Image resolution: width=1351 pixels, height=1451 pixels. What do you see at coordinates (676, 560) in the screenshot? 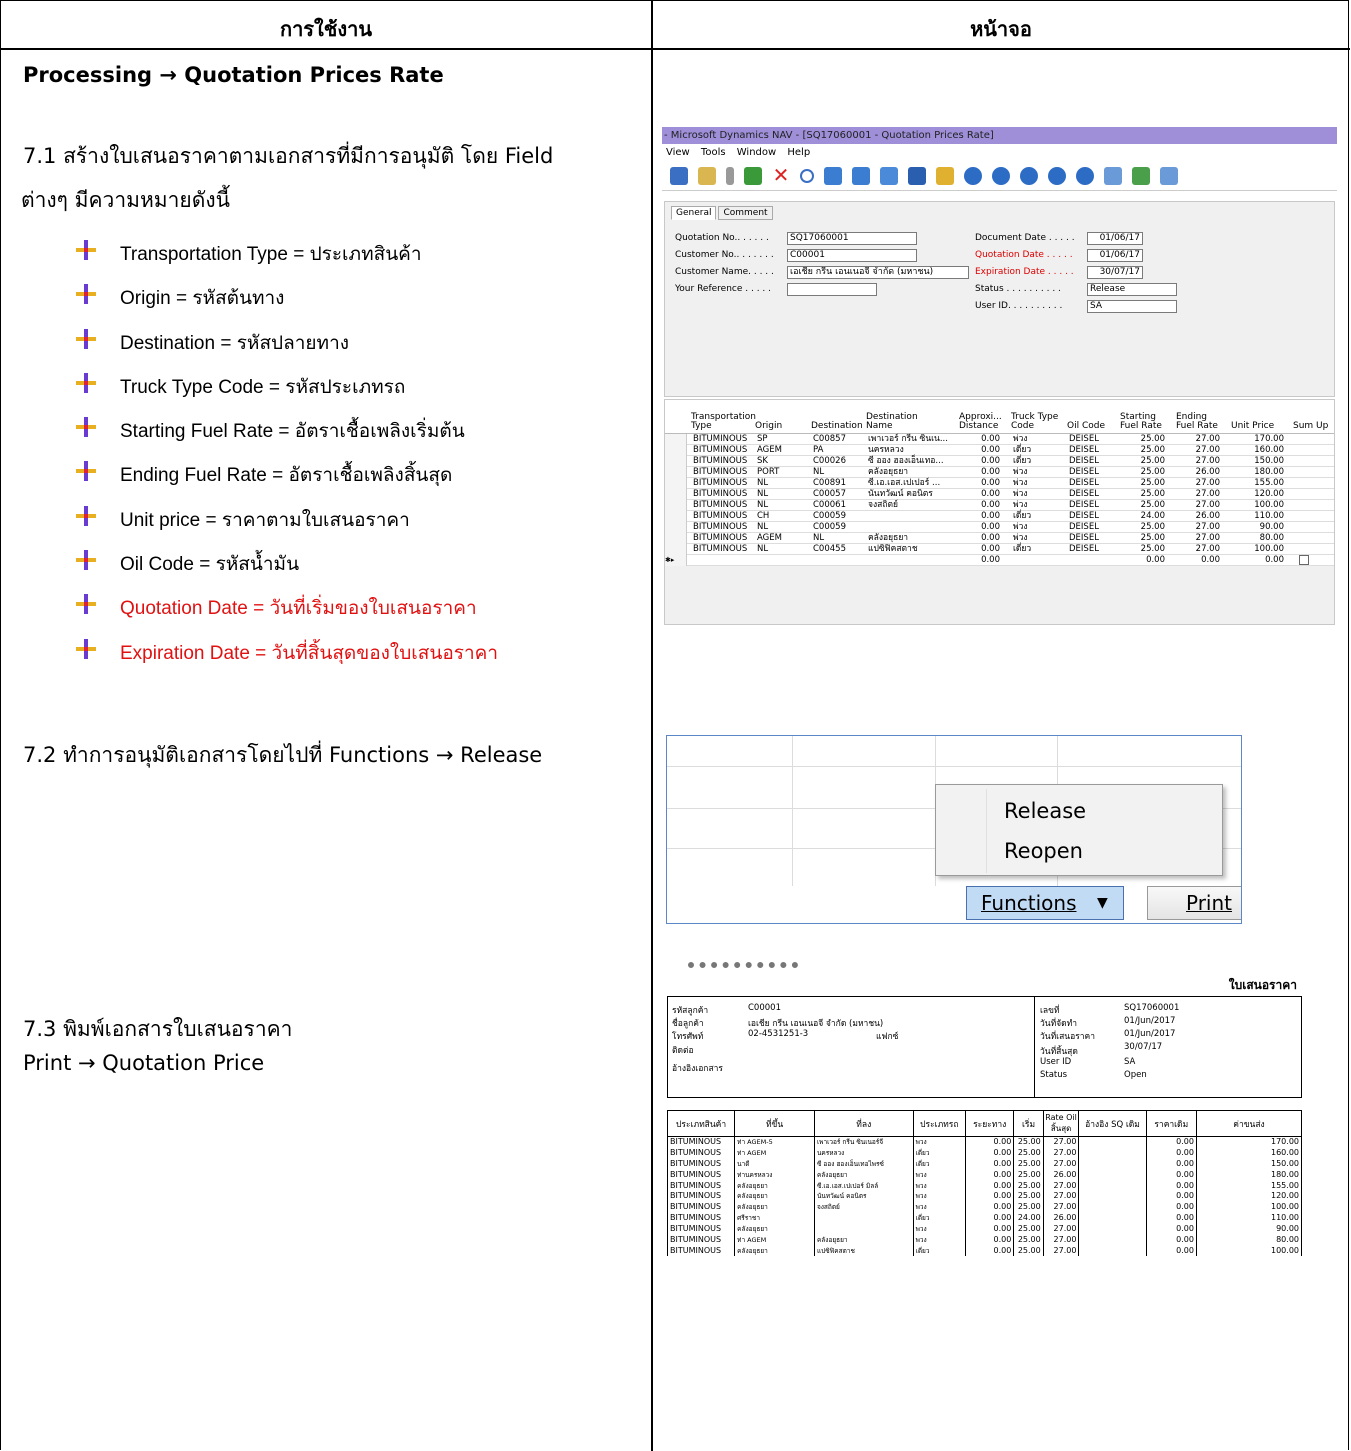
I see `row-selector: ✱▸` at bounding box center [676, 560].